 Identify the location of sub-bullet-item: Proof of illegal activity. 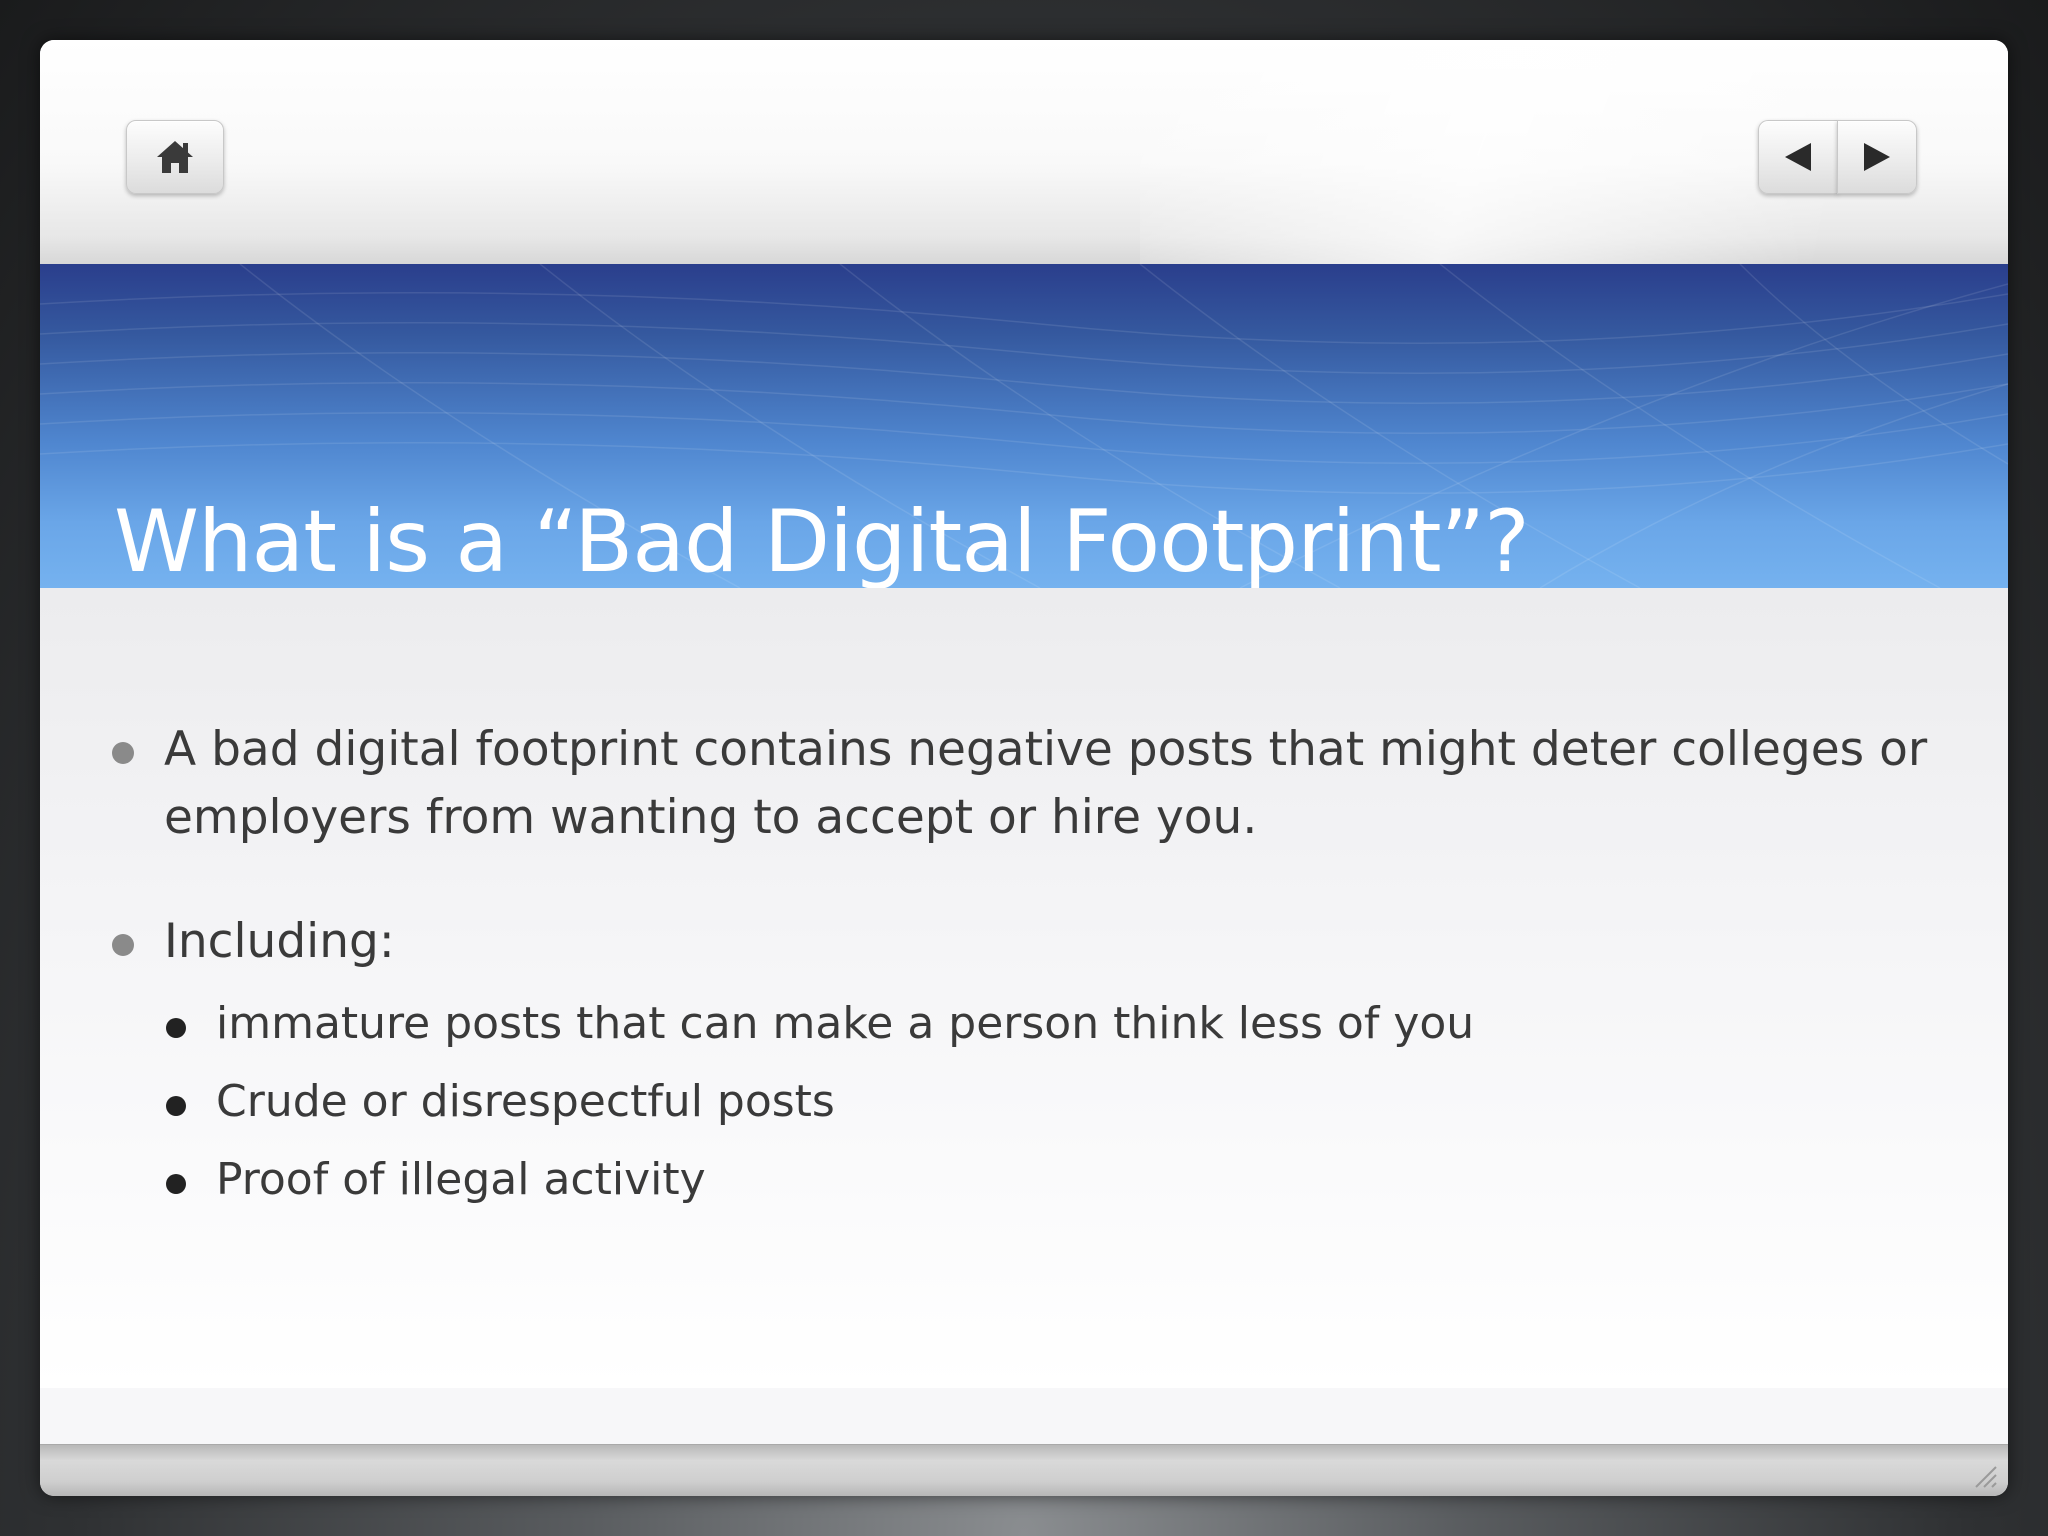
(1041, 1180).